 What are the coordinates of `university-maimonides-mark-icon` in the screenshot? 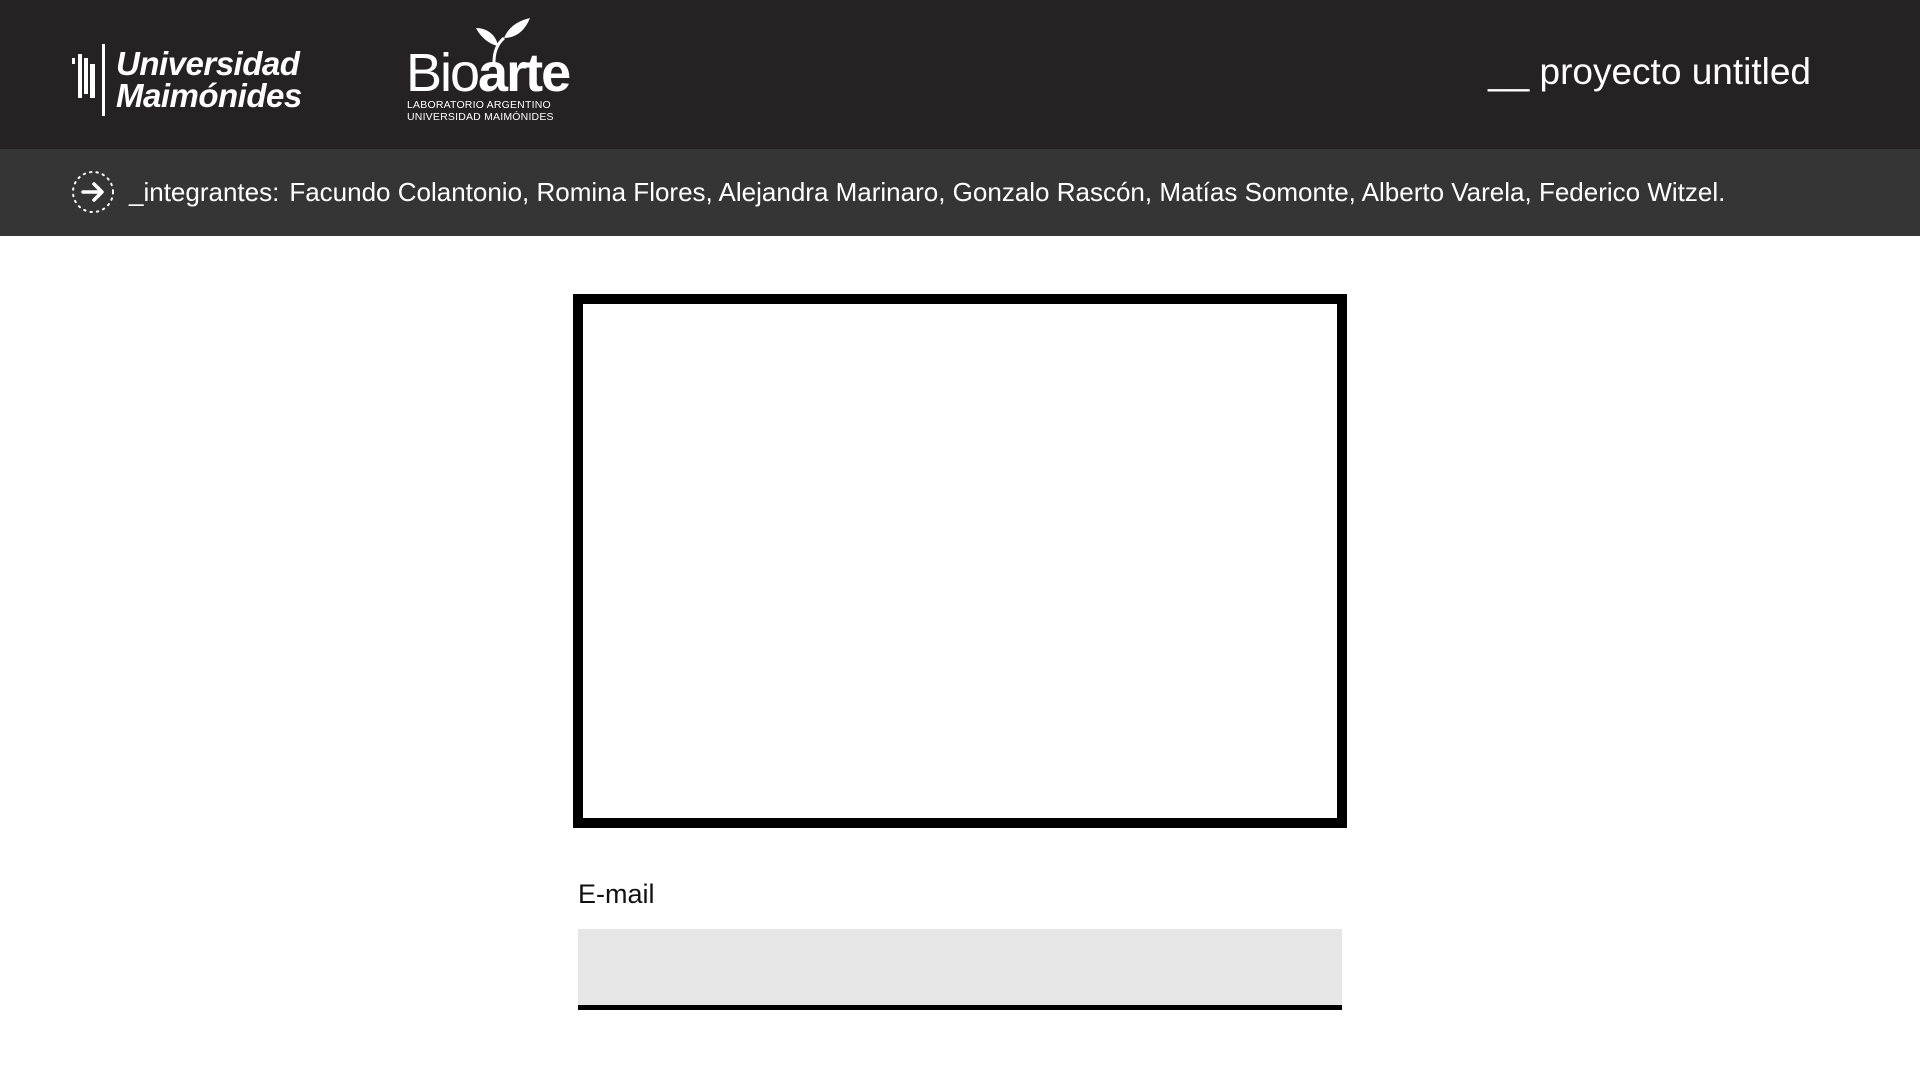 It's located at (88, 80).